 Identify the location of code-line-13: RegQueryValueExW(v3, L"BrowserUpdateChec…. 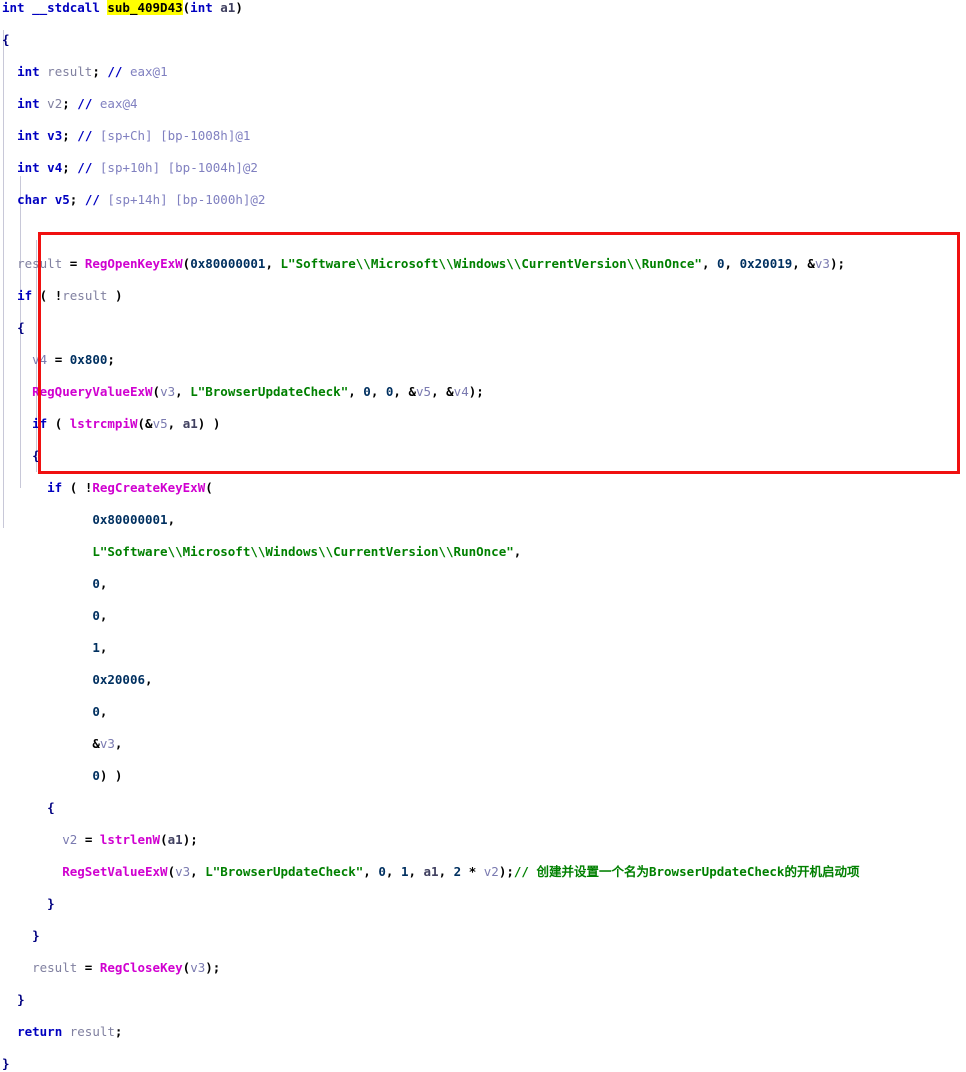
(483, 392).